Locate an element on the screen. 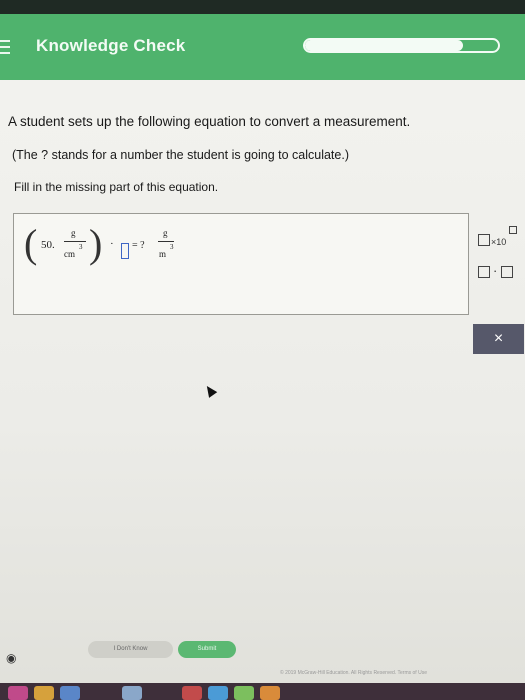 This screenshot has width=525, height=700. right-paren: ) is located at coordinates (96, 243).